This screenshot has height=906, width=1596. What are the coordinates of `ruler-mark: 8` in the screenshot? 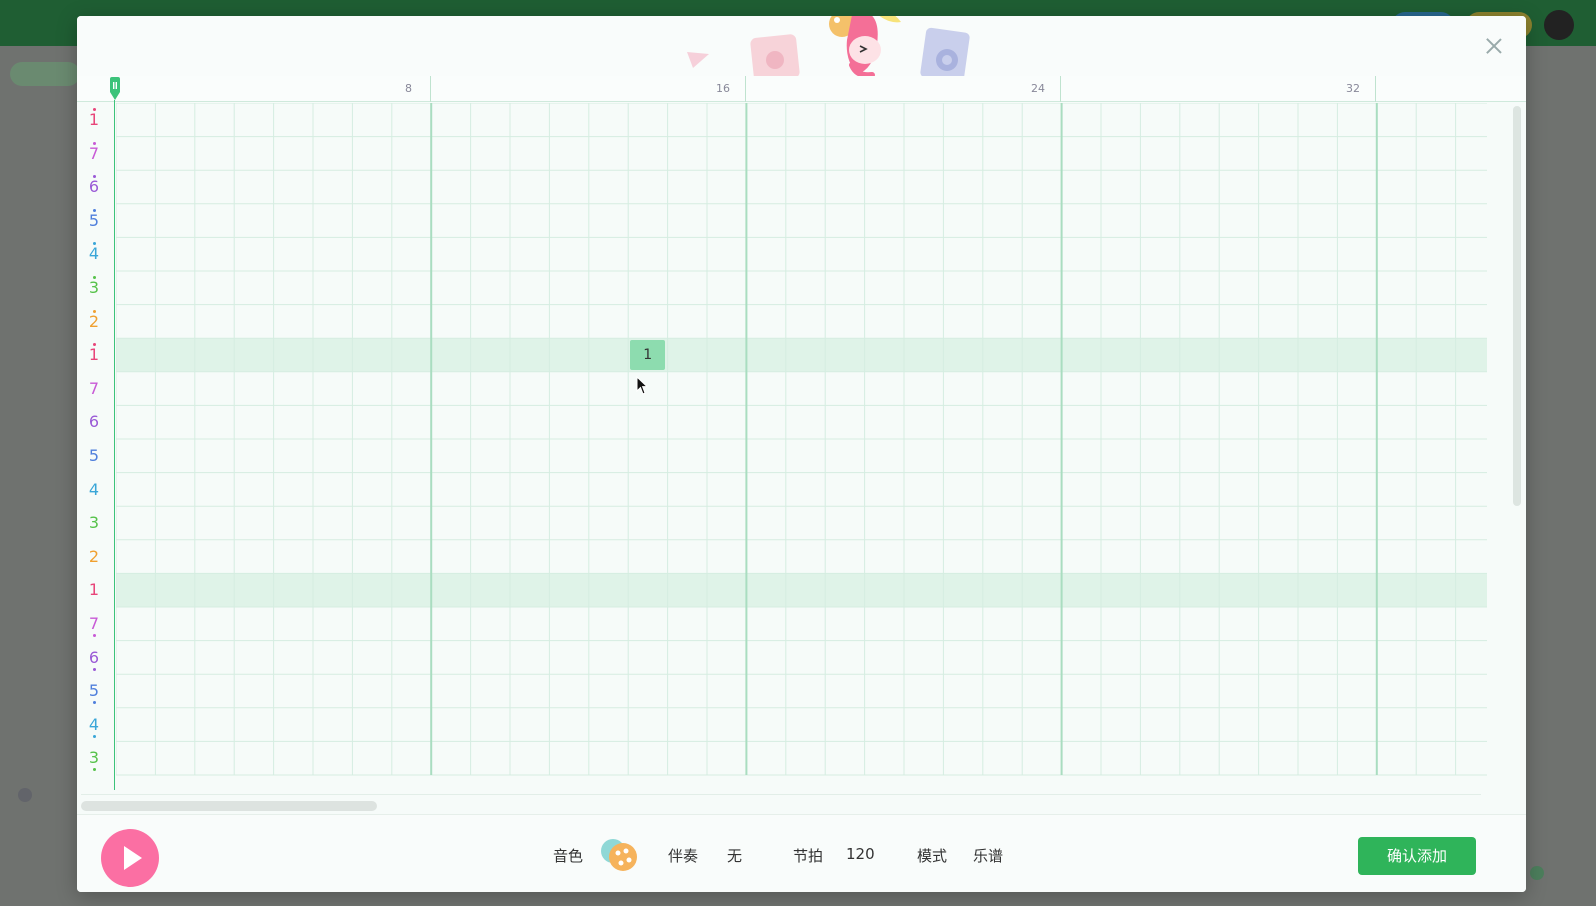 It's located at (408, 88).